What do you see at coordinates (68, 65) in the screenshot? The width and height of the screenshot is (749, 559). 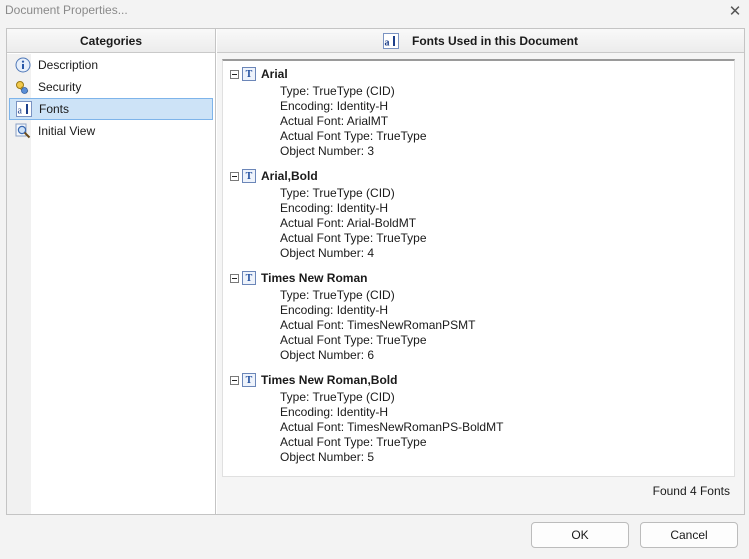 I see `category-label: Description` at bounding box center [68, 65].